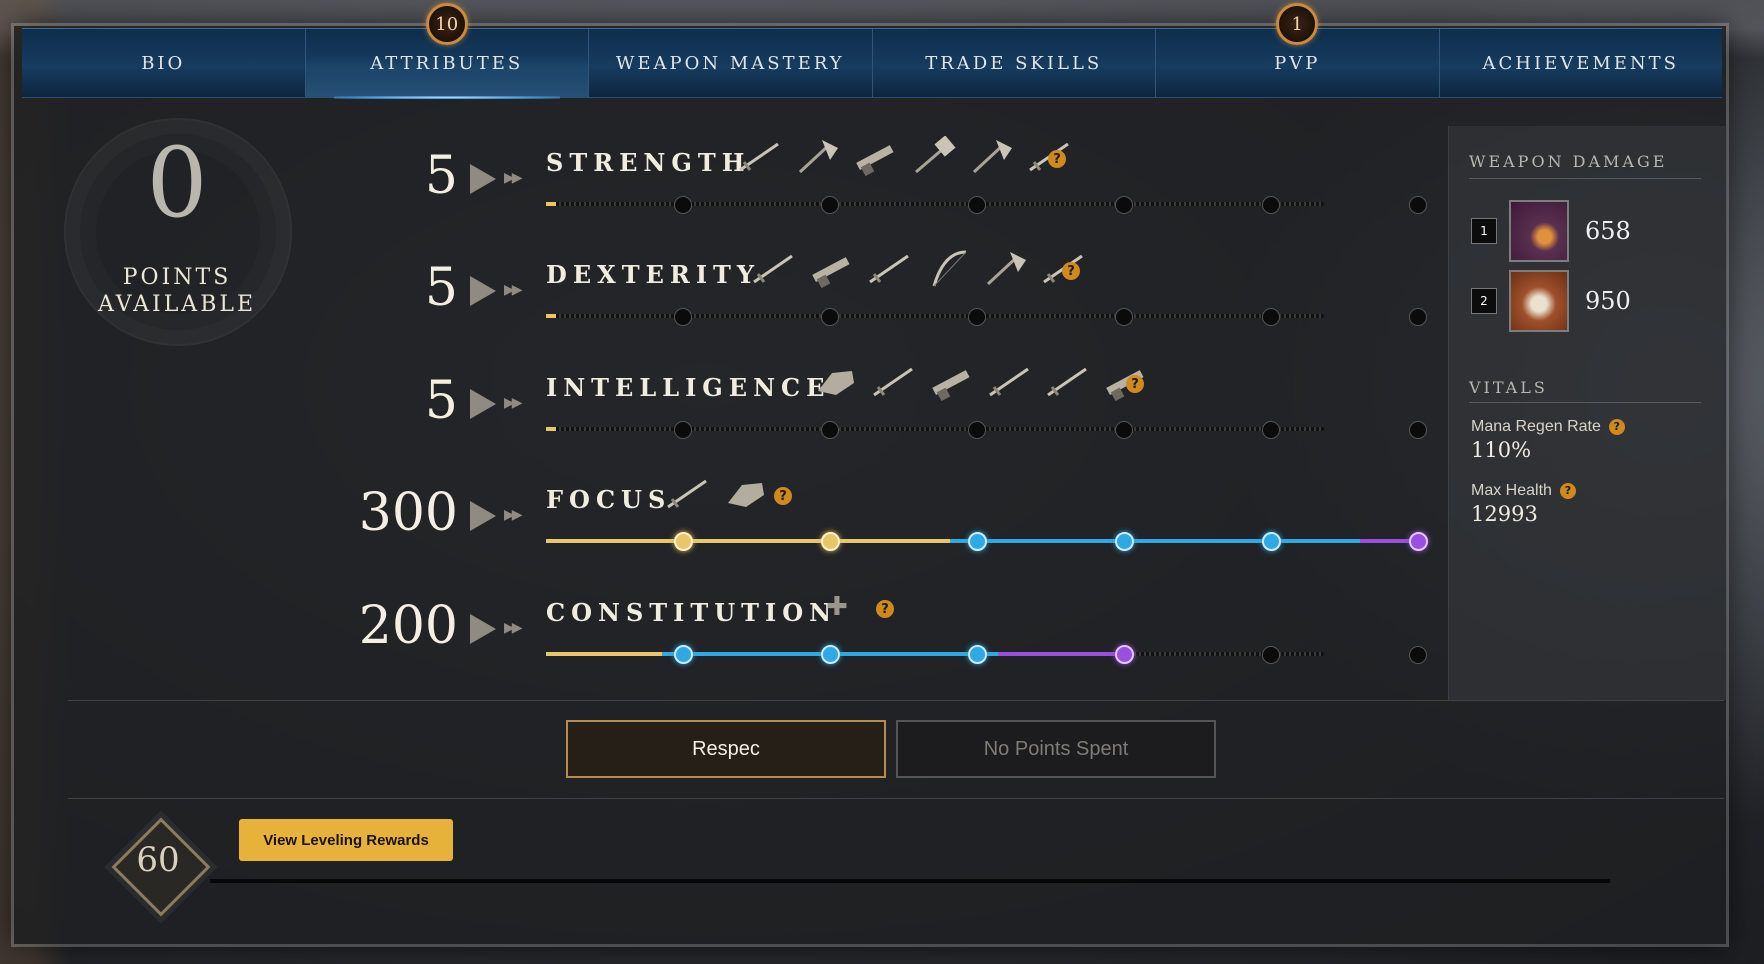 This screenshot has height=964, width=1764. Describe the element at coordinates (408, 513) in the screenshot. I see `attribute-value: 300` at that location.